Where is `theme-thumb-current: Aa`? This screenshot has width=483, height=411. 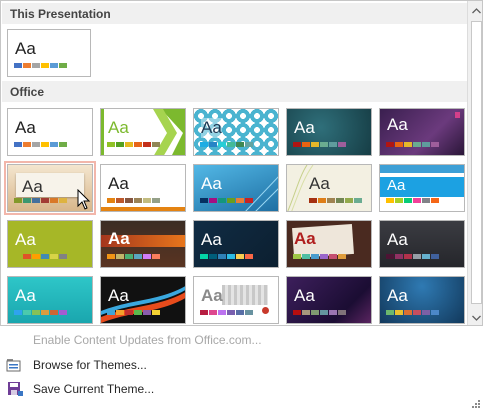 theme-thumb-current: Aa is located at coordinates (49, 53).